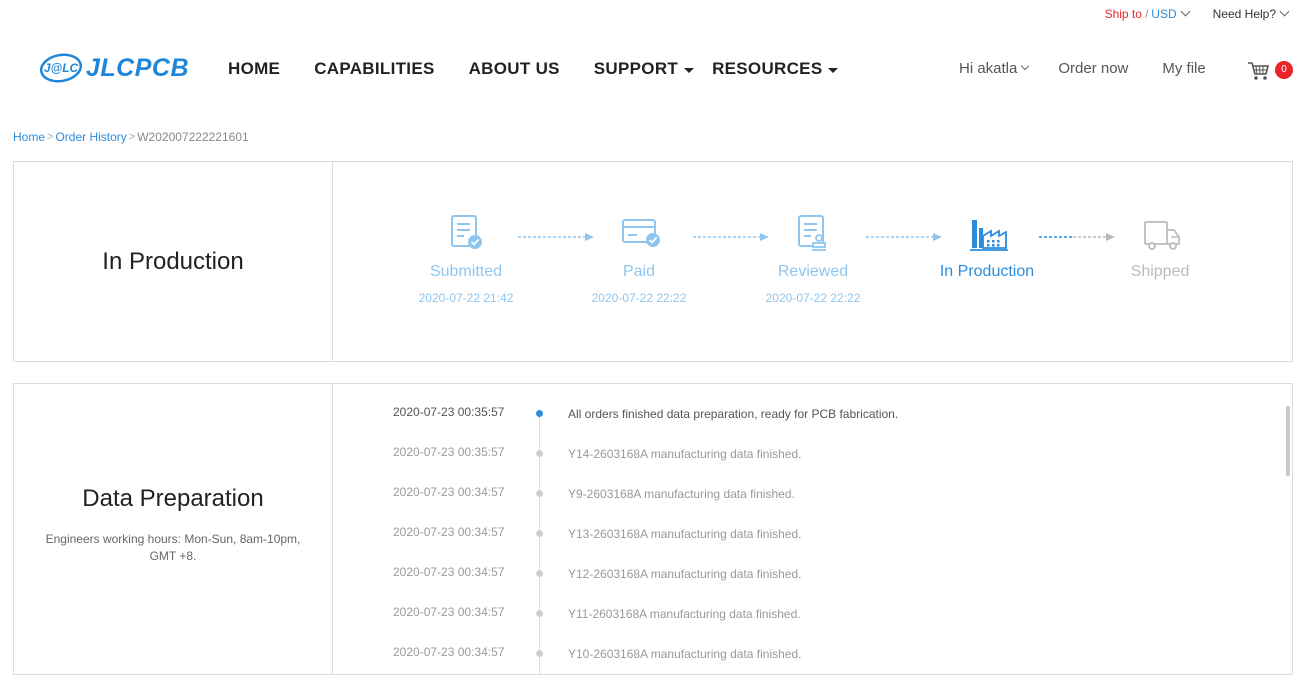  Describe the element at coordinates (466, 234) in the screenshot. I see `document-check-icon` at that location.